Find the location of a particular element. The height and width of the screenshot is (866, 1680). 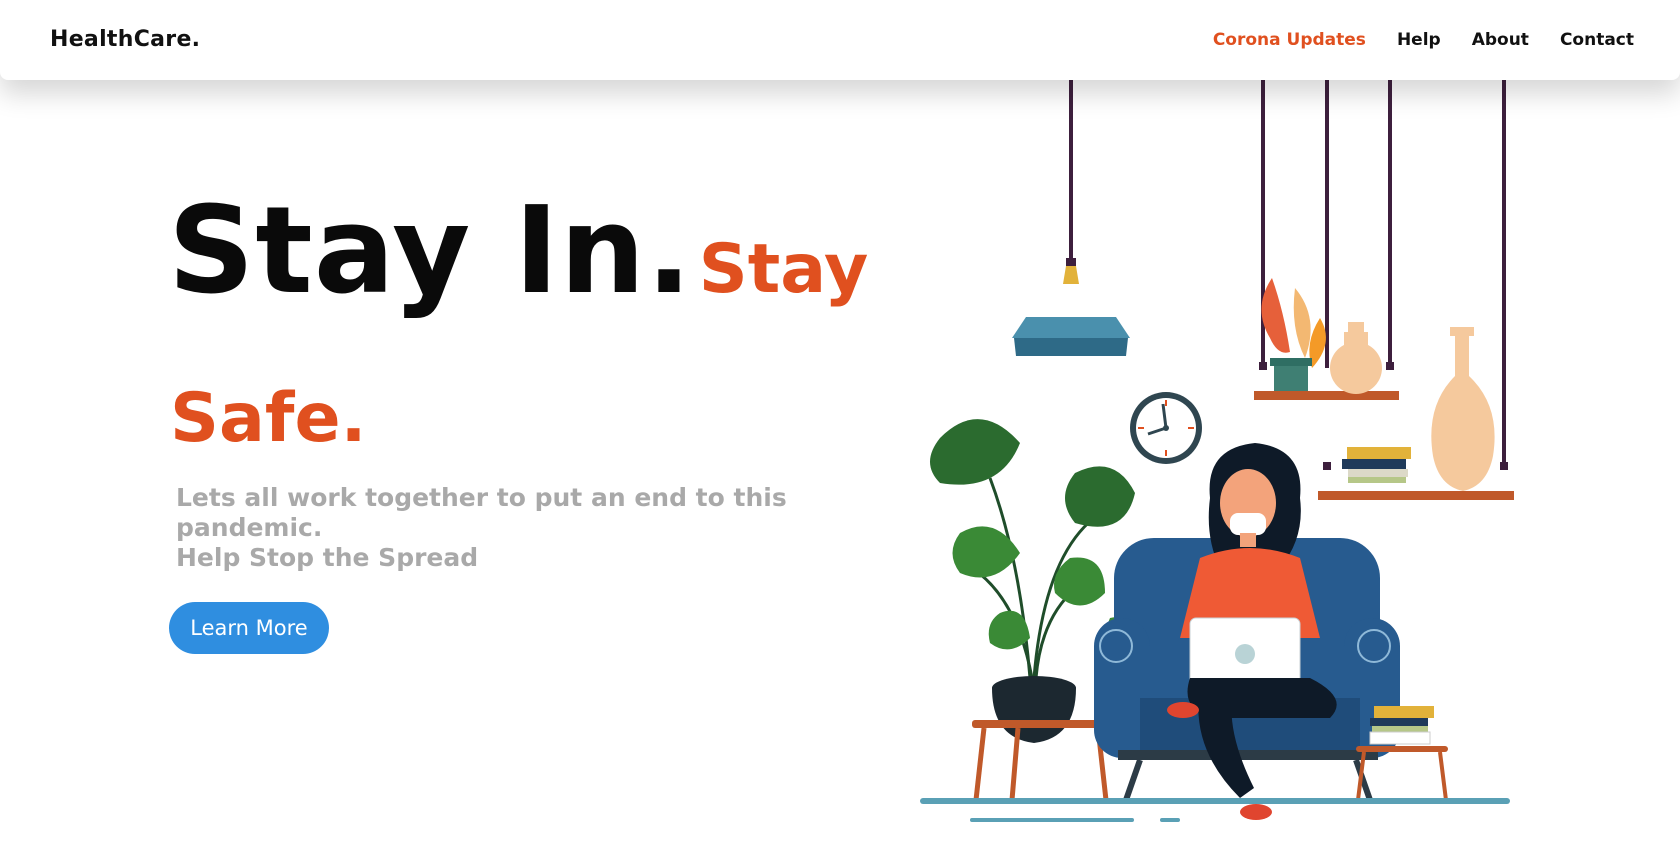

nav-link-help: Help is located at coordinates (1419, 40).